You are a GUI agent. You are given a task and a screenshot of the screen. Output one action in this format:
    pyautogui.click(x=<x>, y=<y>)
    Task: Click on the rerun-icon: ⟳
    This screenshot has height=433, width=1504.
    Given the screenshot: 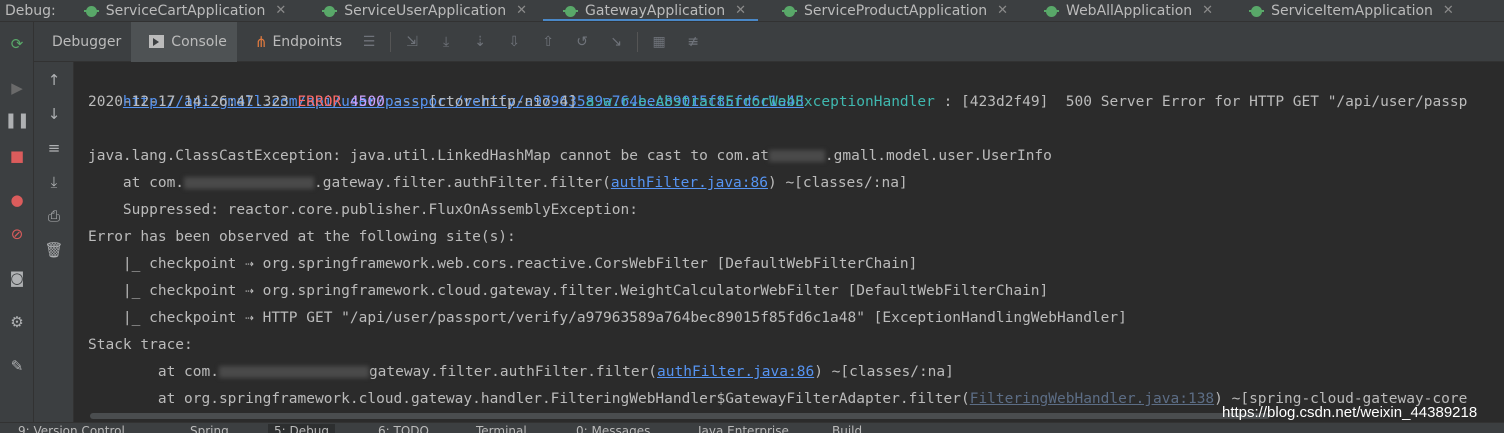 What is the action you would take?
    pyautogui.click(x=17, y=44)
    